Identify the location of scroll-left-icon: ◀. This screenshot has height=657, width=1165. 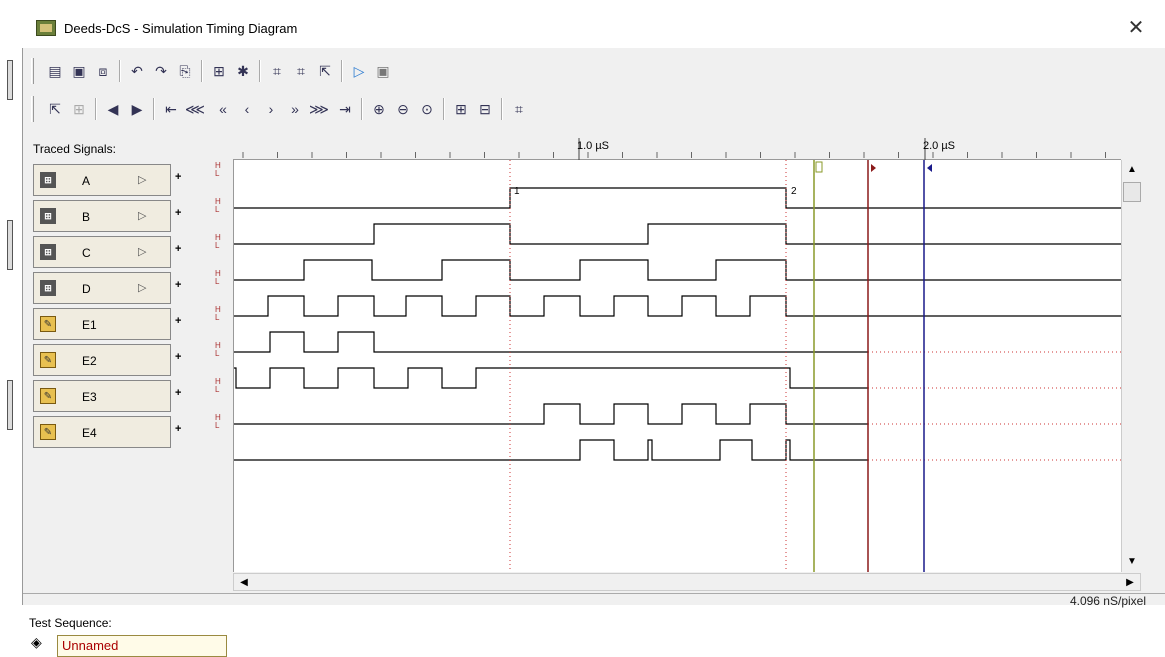
(244, 583).